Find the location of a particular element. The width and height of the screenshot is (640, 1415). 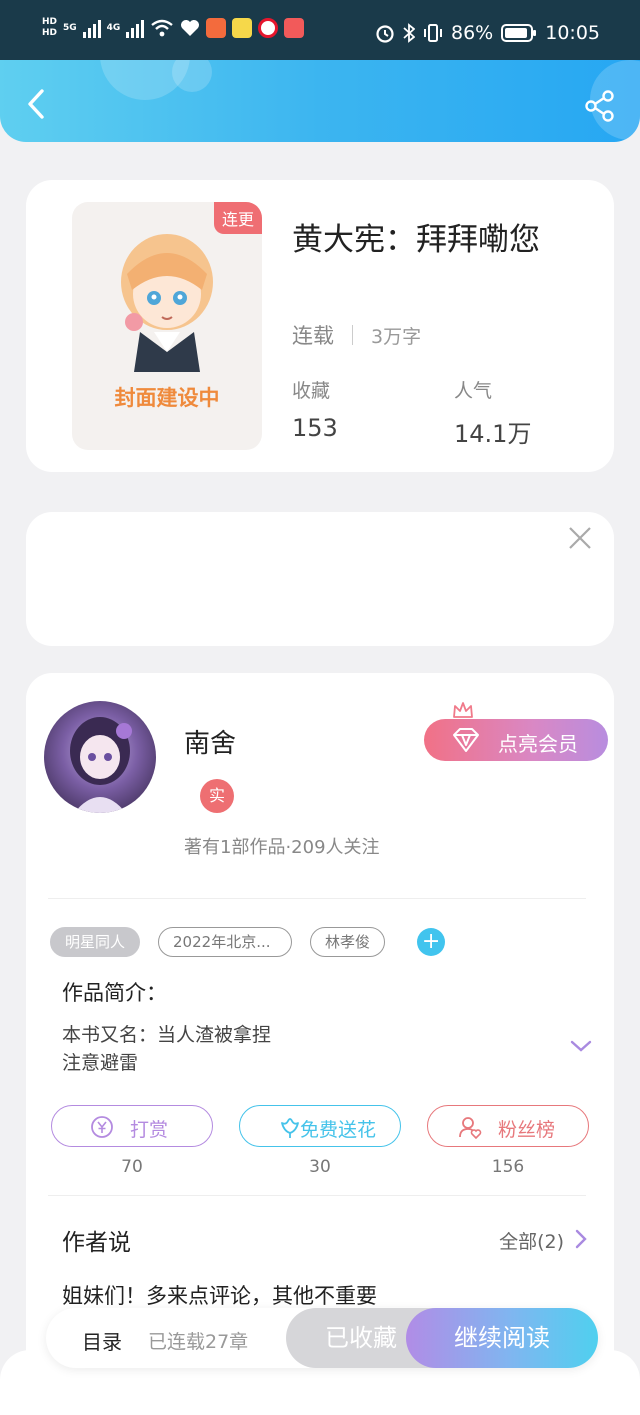

bottom-action-bar: 目录 已连载27章 已收藏 继续阅读 is located at coordinates (322, 1338).